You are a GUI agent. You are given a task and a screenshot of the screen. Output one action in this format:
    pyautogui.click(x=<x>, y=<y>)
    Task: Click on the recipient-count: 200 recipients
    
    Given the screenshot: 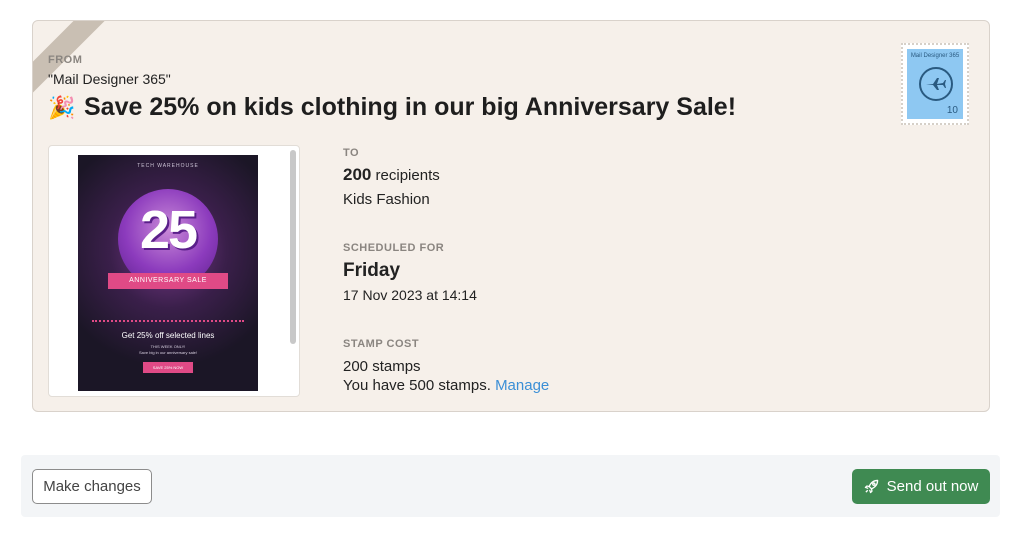 What is the action you would take?
    pyautogui.click(x=391, y=175)
    